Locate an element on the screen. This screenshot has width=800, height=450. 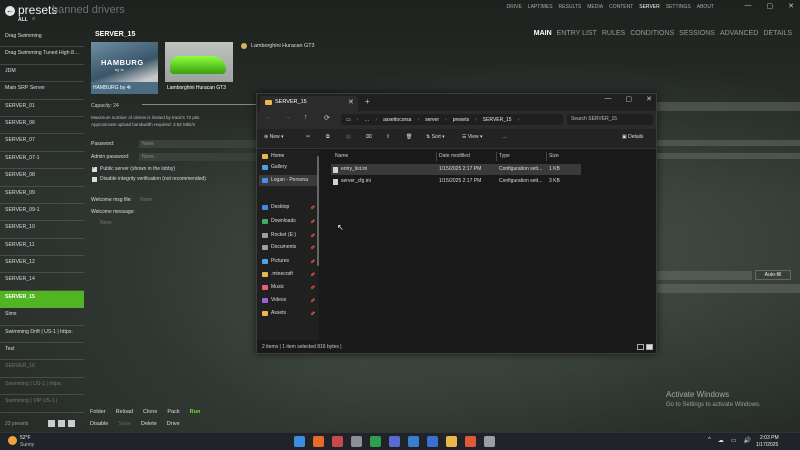
nav-item-logan-persona: Logan - Persona is located at coordinates (288, 180).